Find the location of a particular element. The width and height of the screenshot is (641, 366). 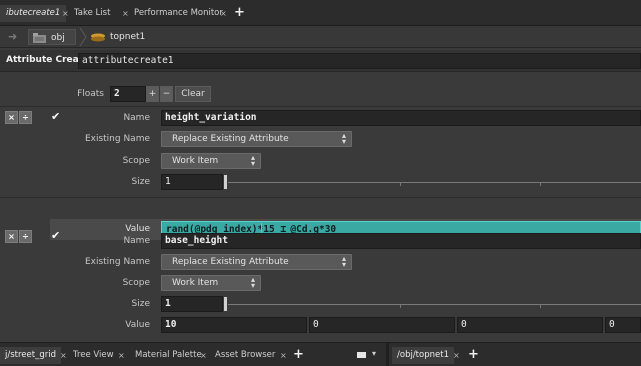

topnet-icon is located at coordinates (98, 37).